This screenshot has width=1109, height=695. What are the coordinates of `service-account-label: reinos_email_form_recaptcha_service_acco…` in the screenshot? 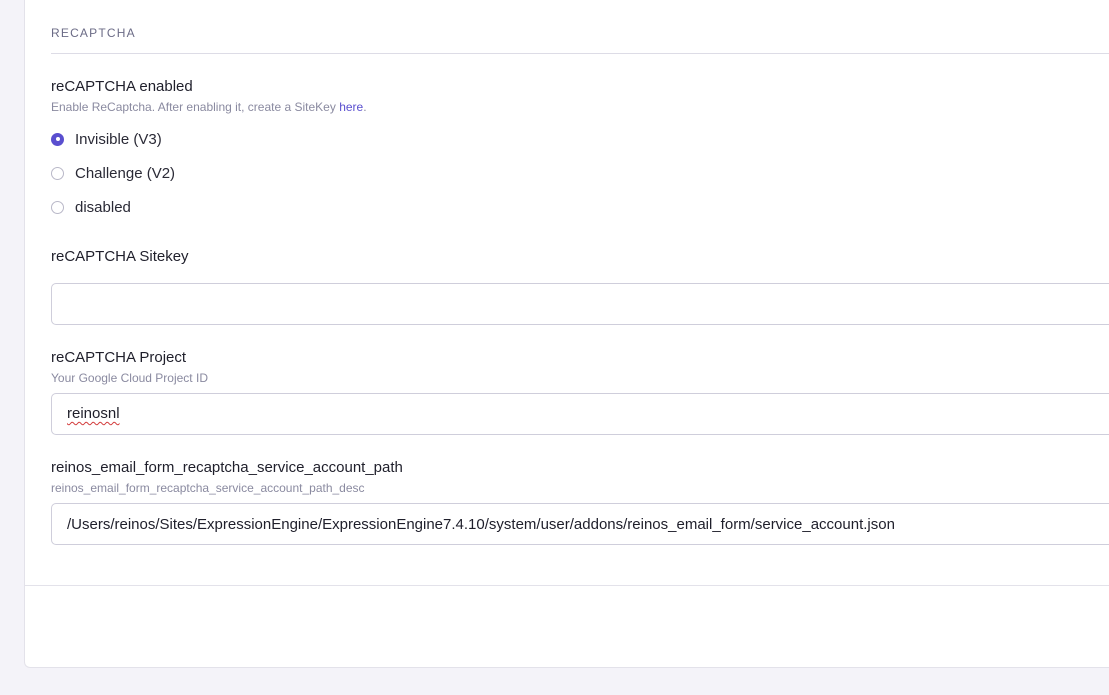 It's located at (227, 467).